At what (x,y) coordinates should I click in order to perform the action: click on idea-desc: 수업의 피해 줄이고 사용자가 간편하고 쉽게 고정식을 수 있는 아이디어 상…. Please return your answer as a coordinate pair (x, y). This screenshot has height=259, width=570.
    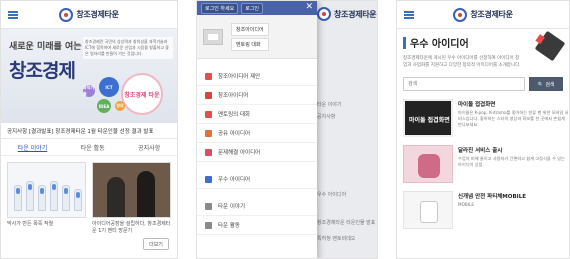
    Looking at the image, I should click on (511, 161).